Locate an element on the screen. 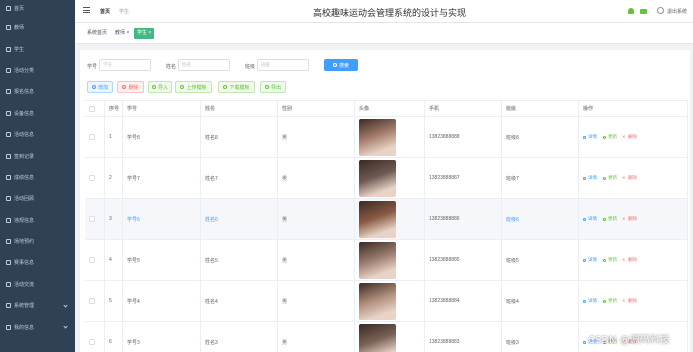  sidebar-item: 学生 is located at coordinates (37, 48).